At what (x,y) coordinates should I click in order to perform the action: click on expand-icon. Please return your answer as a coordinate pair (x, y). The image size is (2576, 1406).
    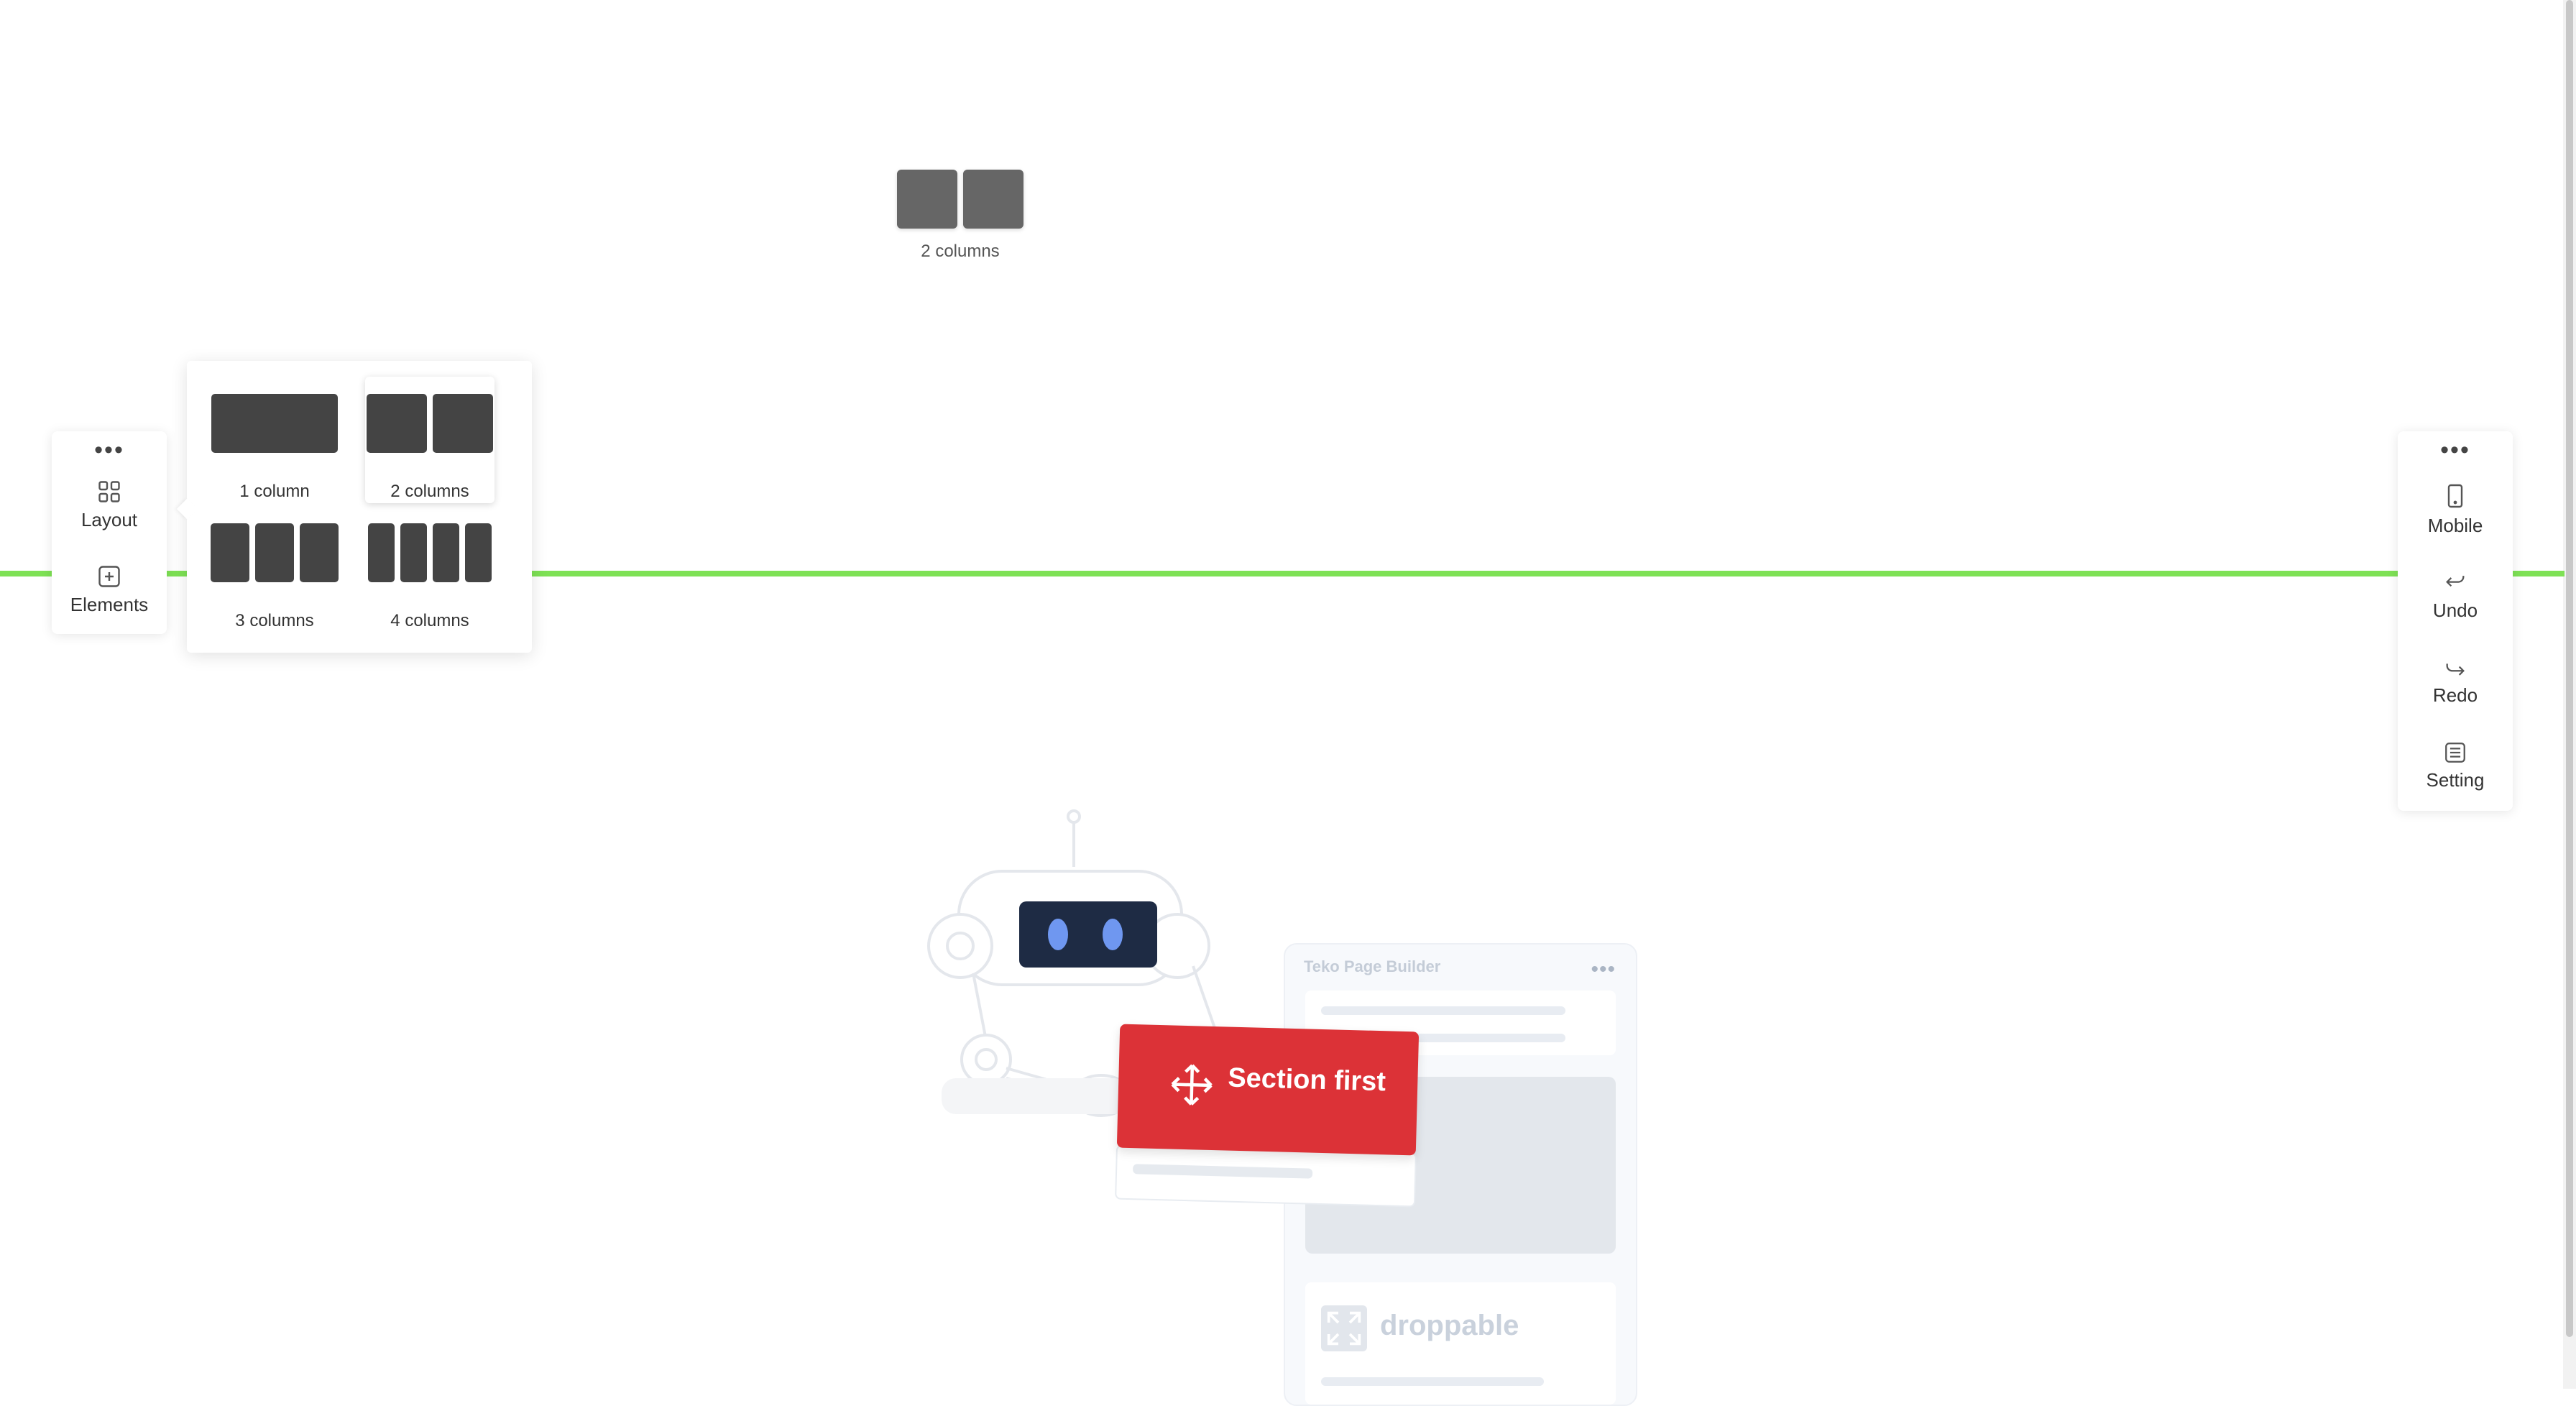
    Looking at the image, I should click on (1344, 1328).